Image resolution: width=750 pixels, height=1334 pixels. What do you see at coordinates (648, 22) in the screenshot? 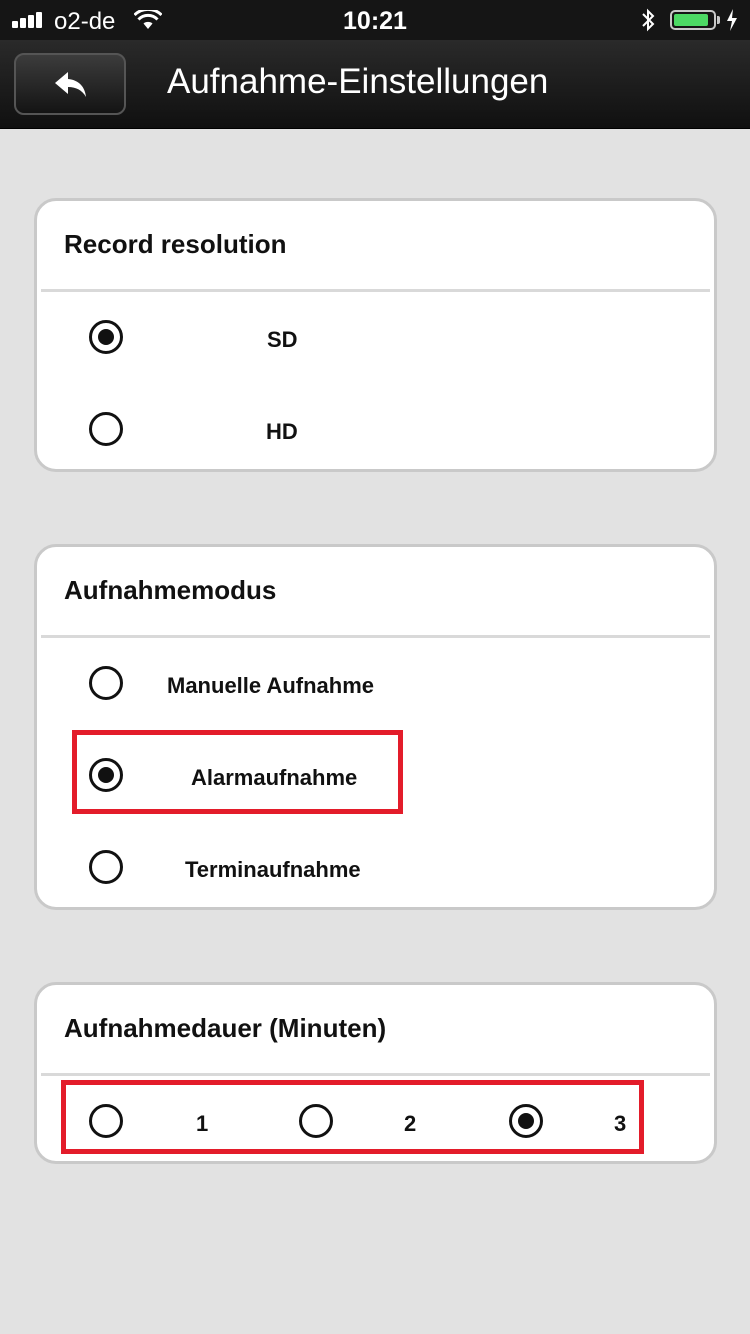
I see `bluetooth-icon` at bounding box center [648, 22].